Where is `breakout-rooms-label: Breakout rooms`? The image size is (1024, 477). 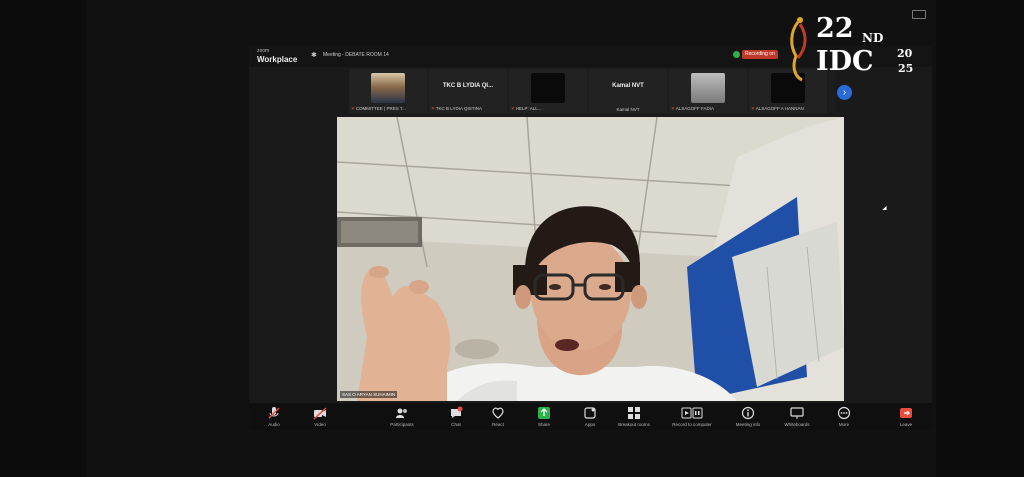
breakout-rooms-label: Breakout rooms is located at coordinates (634, 424).